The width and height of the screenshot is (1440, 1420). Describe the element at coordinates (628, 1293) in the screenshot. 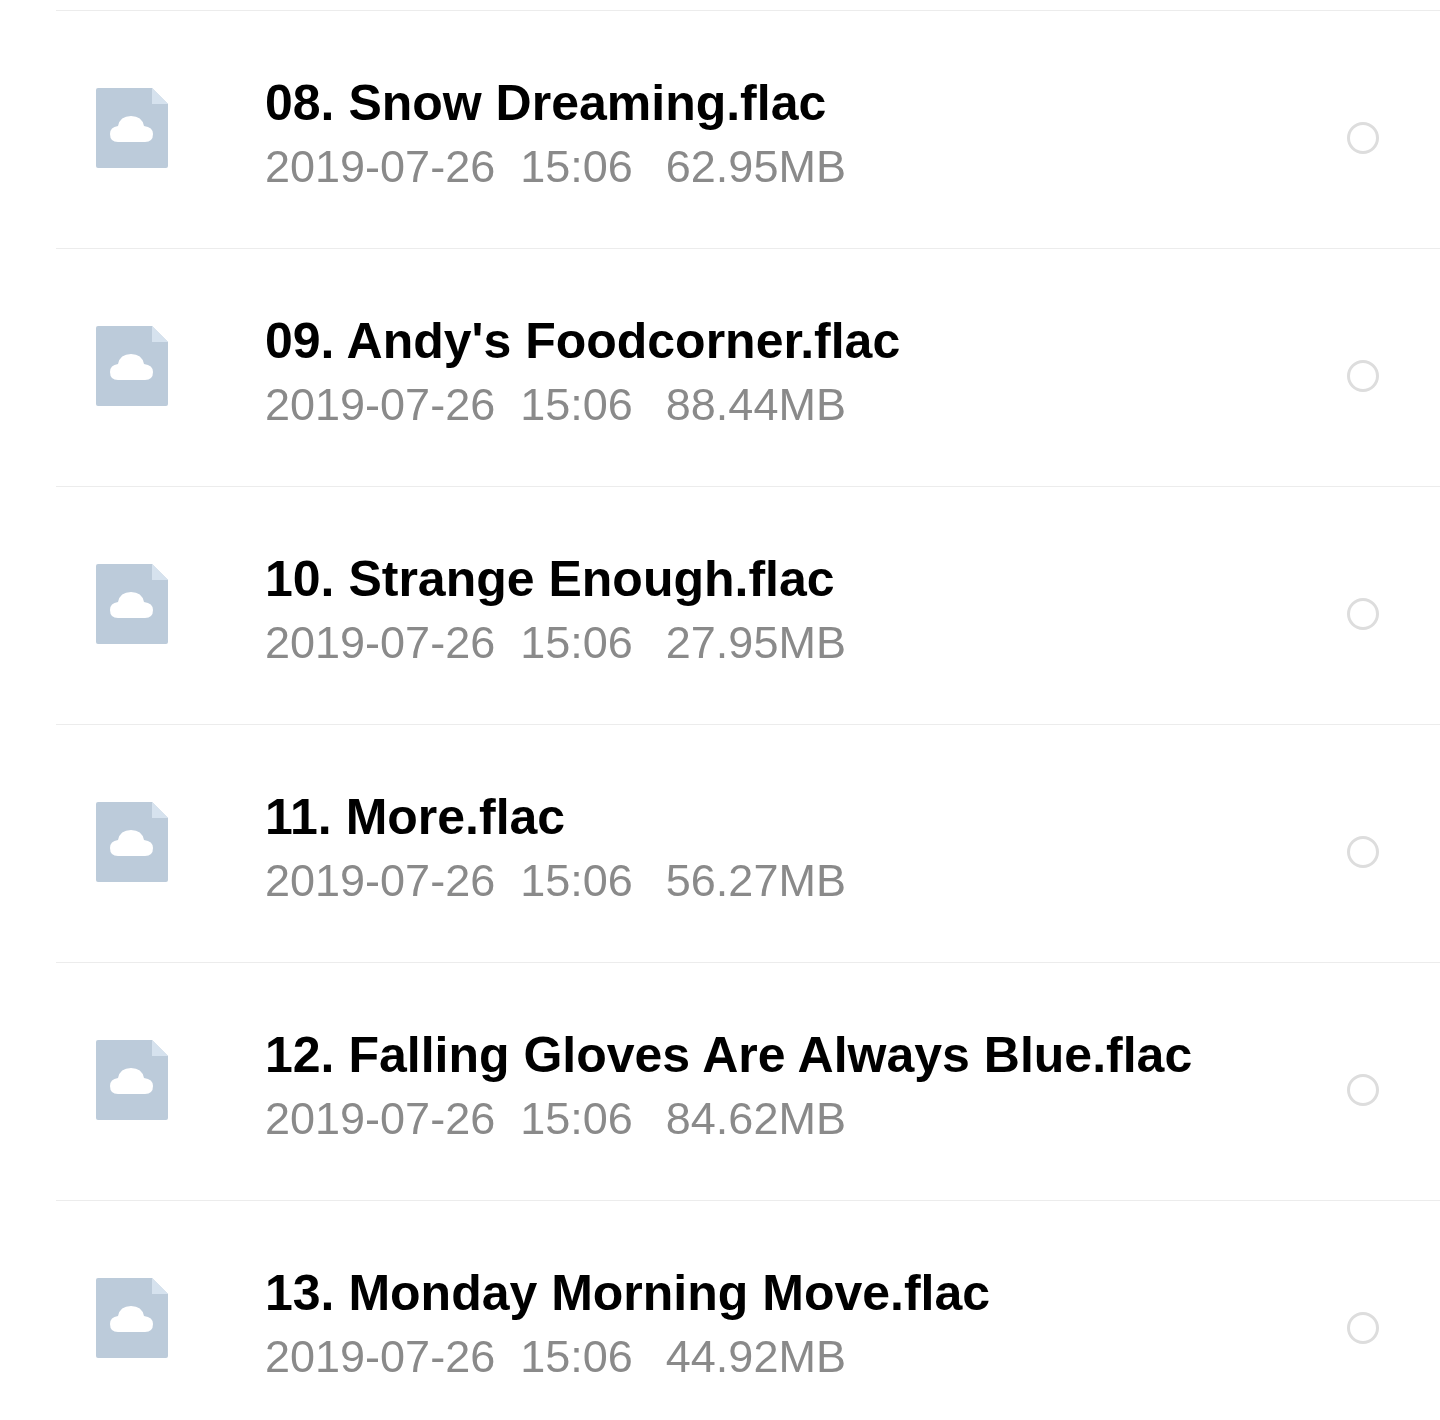

I see `file-name: 13. Monday Morning Move.flac` at that location.